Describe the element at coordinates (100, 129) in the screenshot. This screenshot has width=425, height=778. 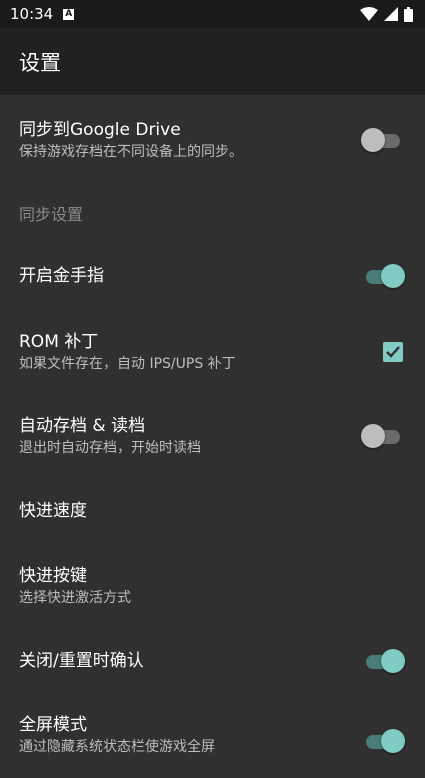
I see `pref-title: 同步到Google Drive` at that location.